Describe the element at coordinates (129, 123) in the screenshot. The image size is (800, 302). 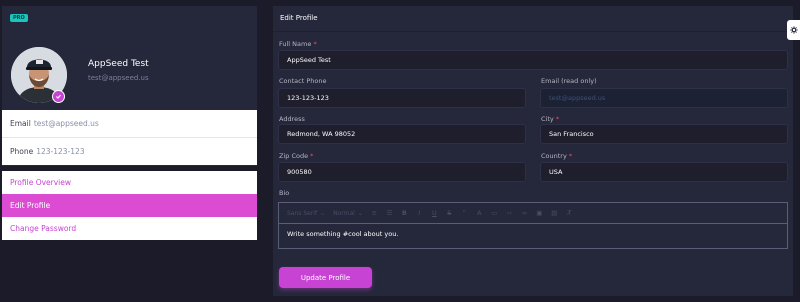
I see `contact-email-row: Email test@appseed.us` at that location.